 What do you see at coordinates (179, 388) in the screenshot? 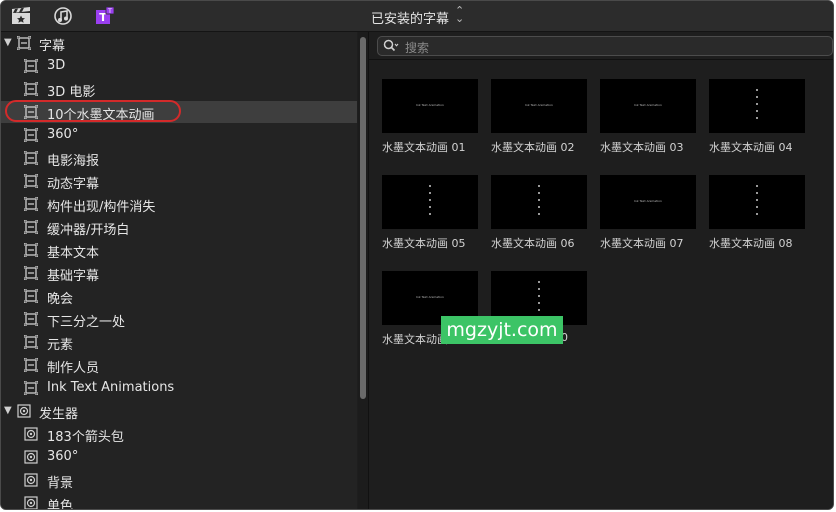
I see `sidebar-item: Ink Text Animations` at bounding box center [179, 388].